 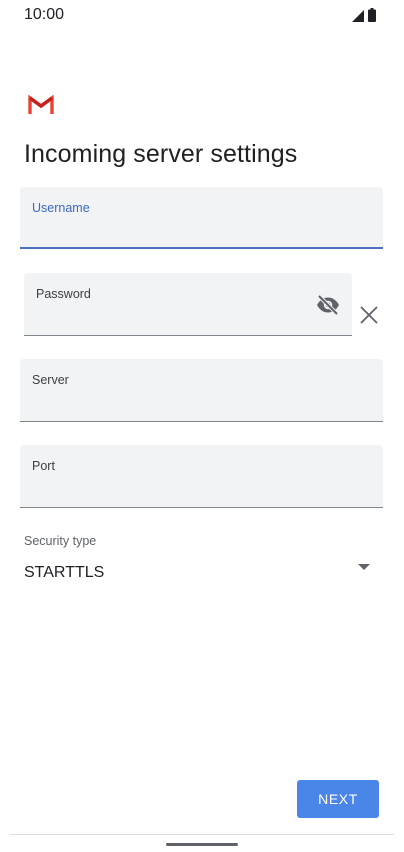 What do you see at coordinates (201, 403) in the screenshot?
I see `server-input` at bounding box center [201, 403].